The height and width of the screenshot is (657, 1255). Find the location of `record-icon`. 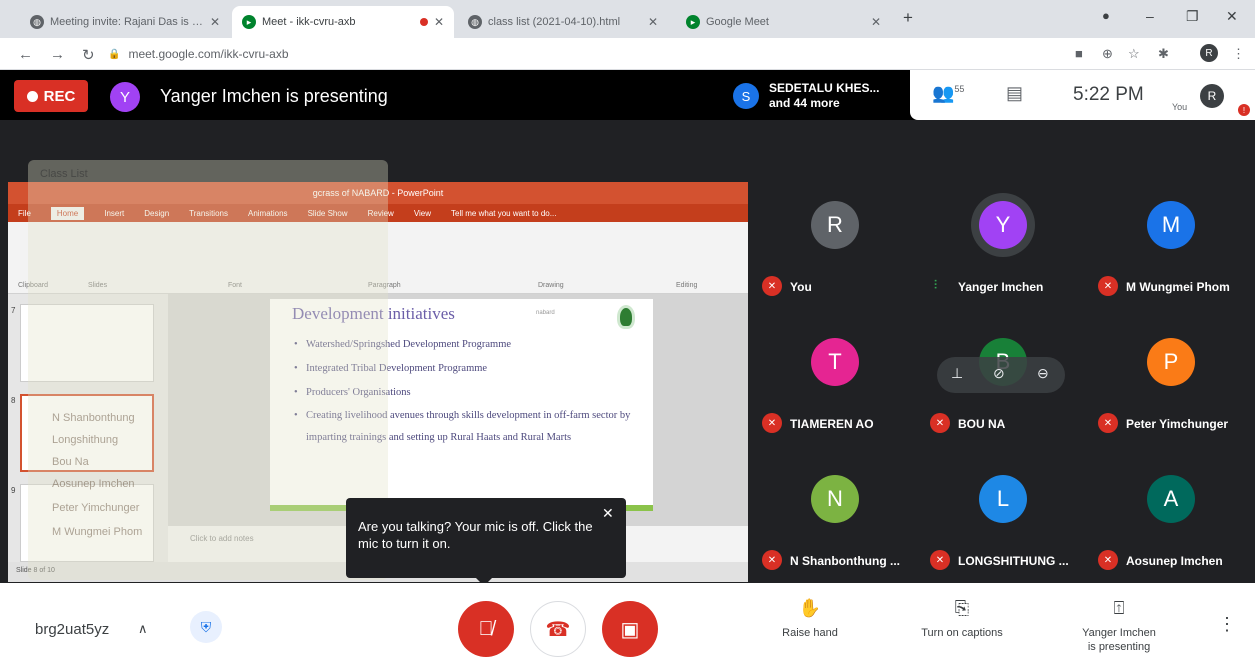

record-icon is located at coordinates (32, 96).